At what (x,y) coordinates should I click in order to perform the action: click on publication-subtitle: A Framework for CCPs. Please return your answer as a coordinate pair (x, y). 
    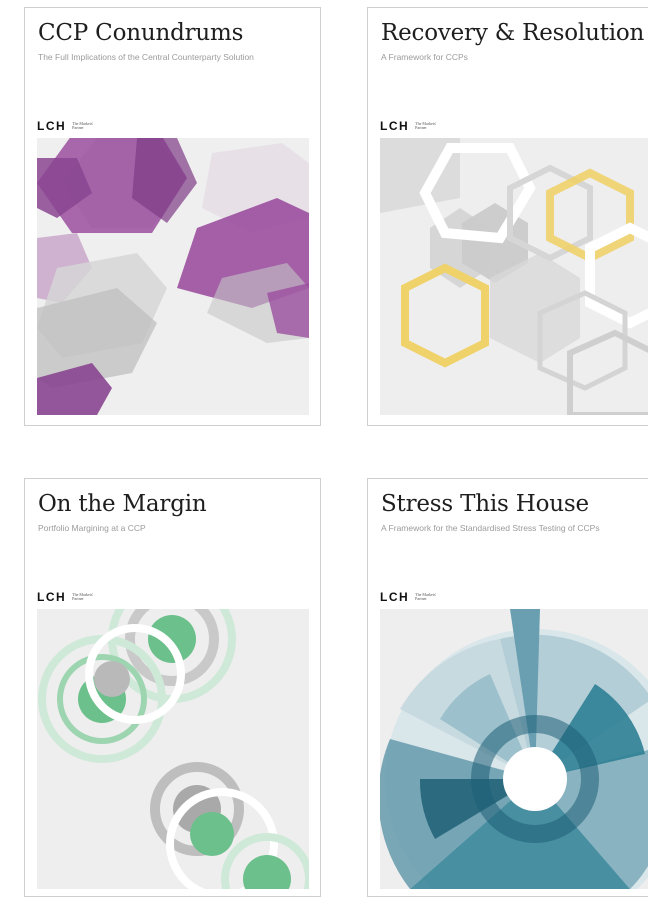
    Looking at the image, I should click on (424, 57).